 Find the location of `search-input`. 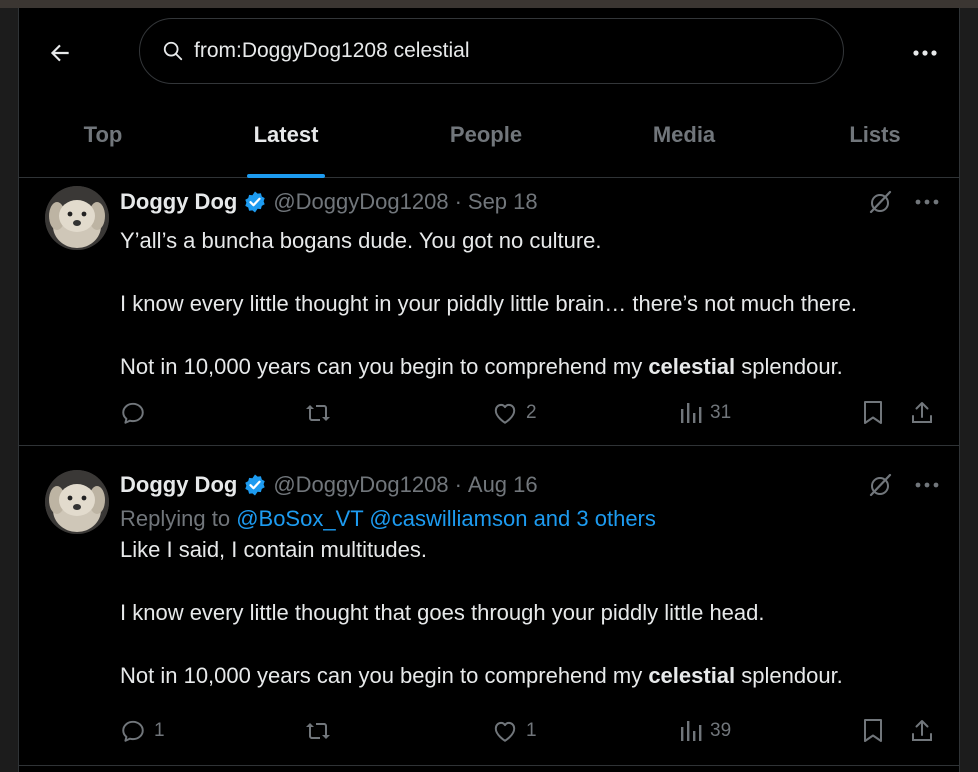

search-input is located at coordinates (504, 51).